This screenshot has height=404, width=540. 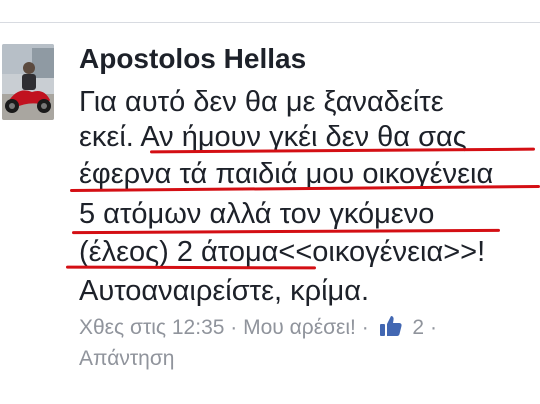 What do you see at coordinates (261, 102) in the screenshot?
I see `comment-line-1: Για αυτό δεν θα με ξαναδείτε` at bounding box center [261, 102].